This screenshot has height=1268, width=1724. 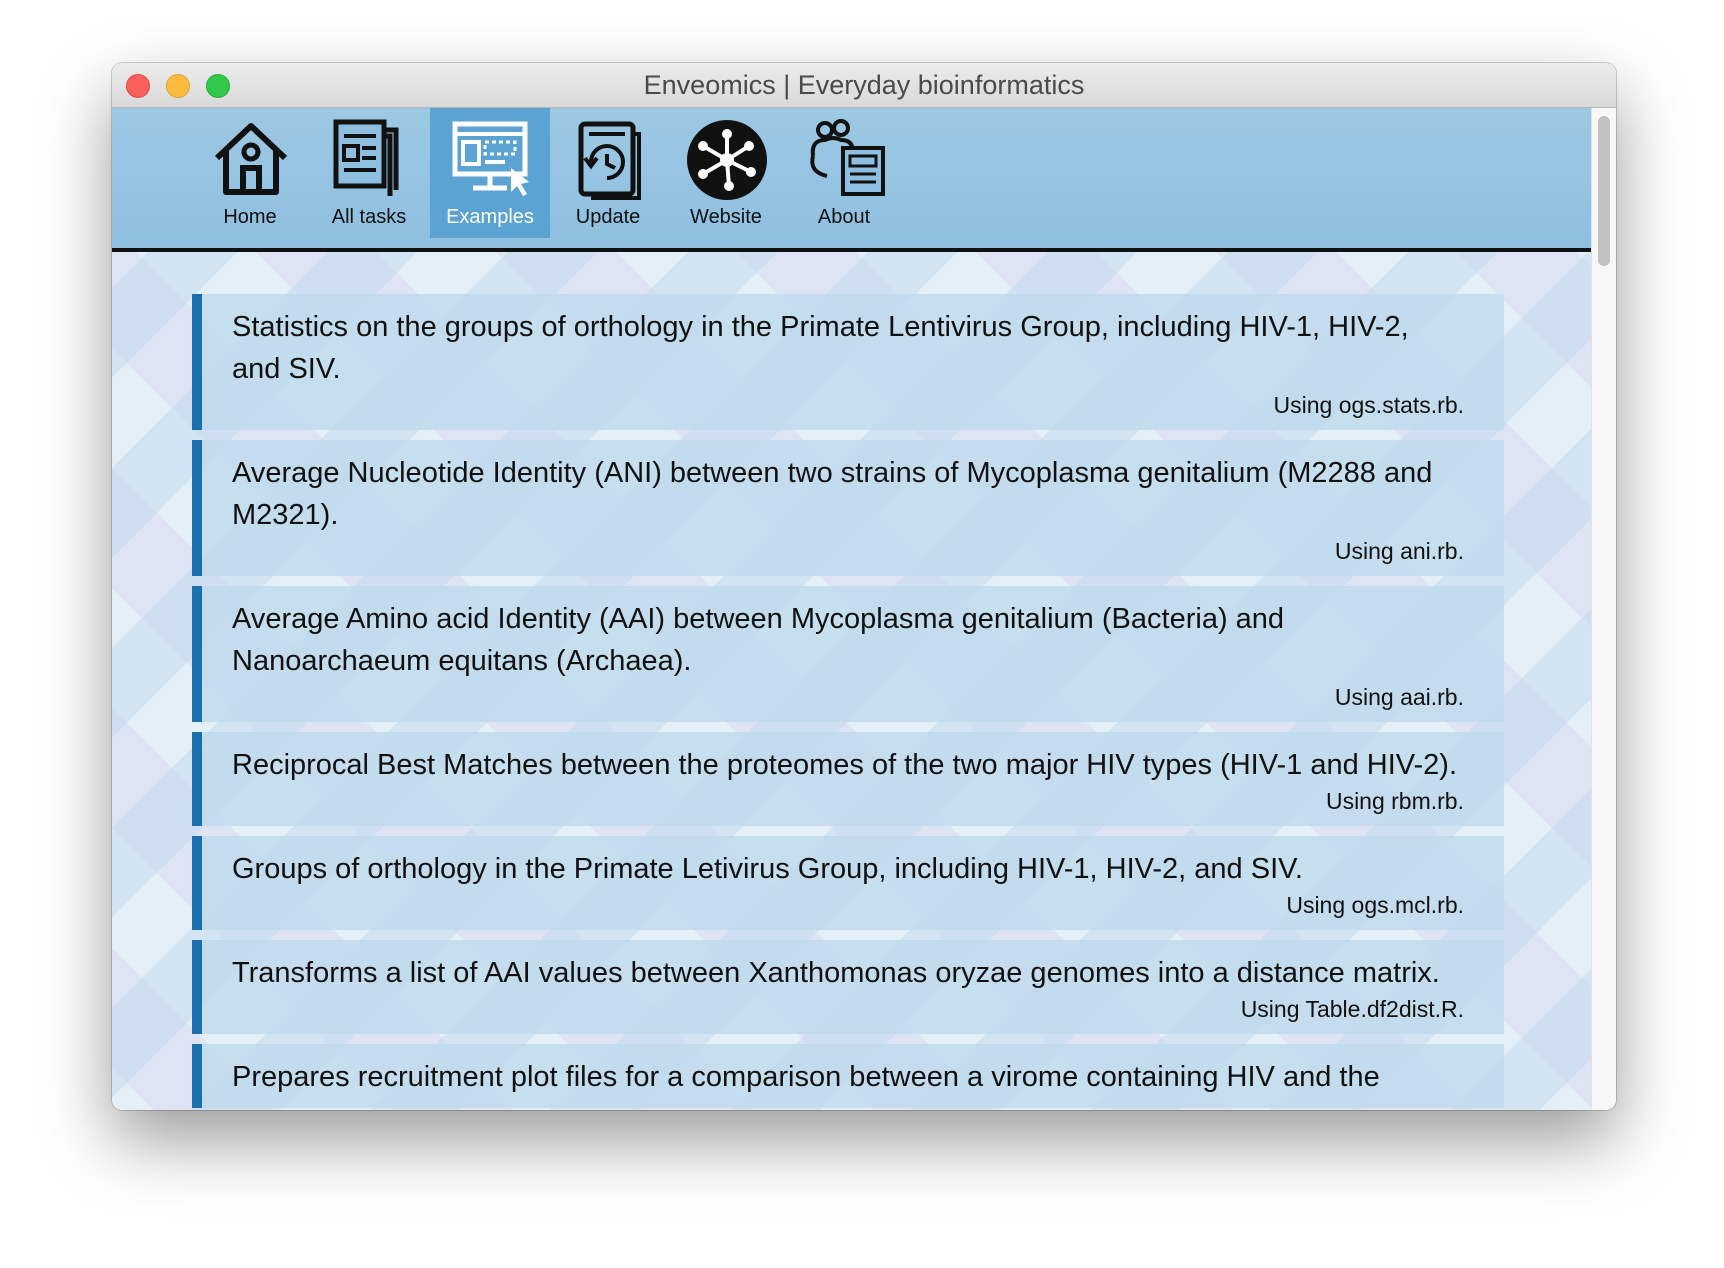 I want to click on nav-label-home: Home, so click(x=250, y=217).